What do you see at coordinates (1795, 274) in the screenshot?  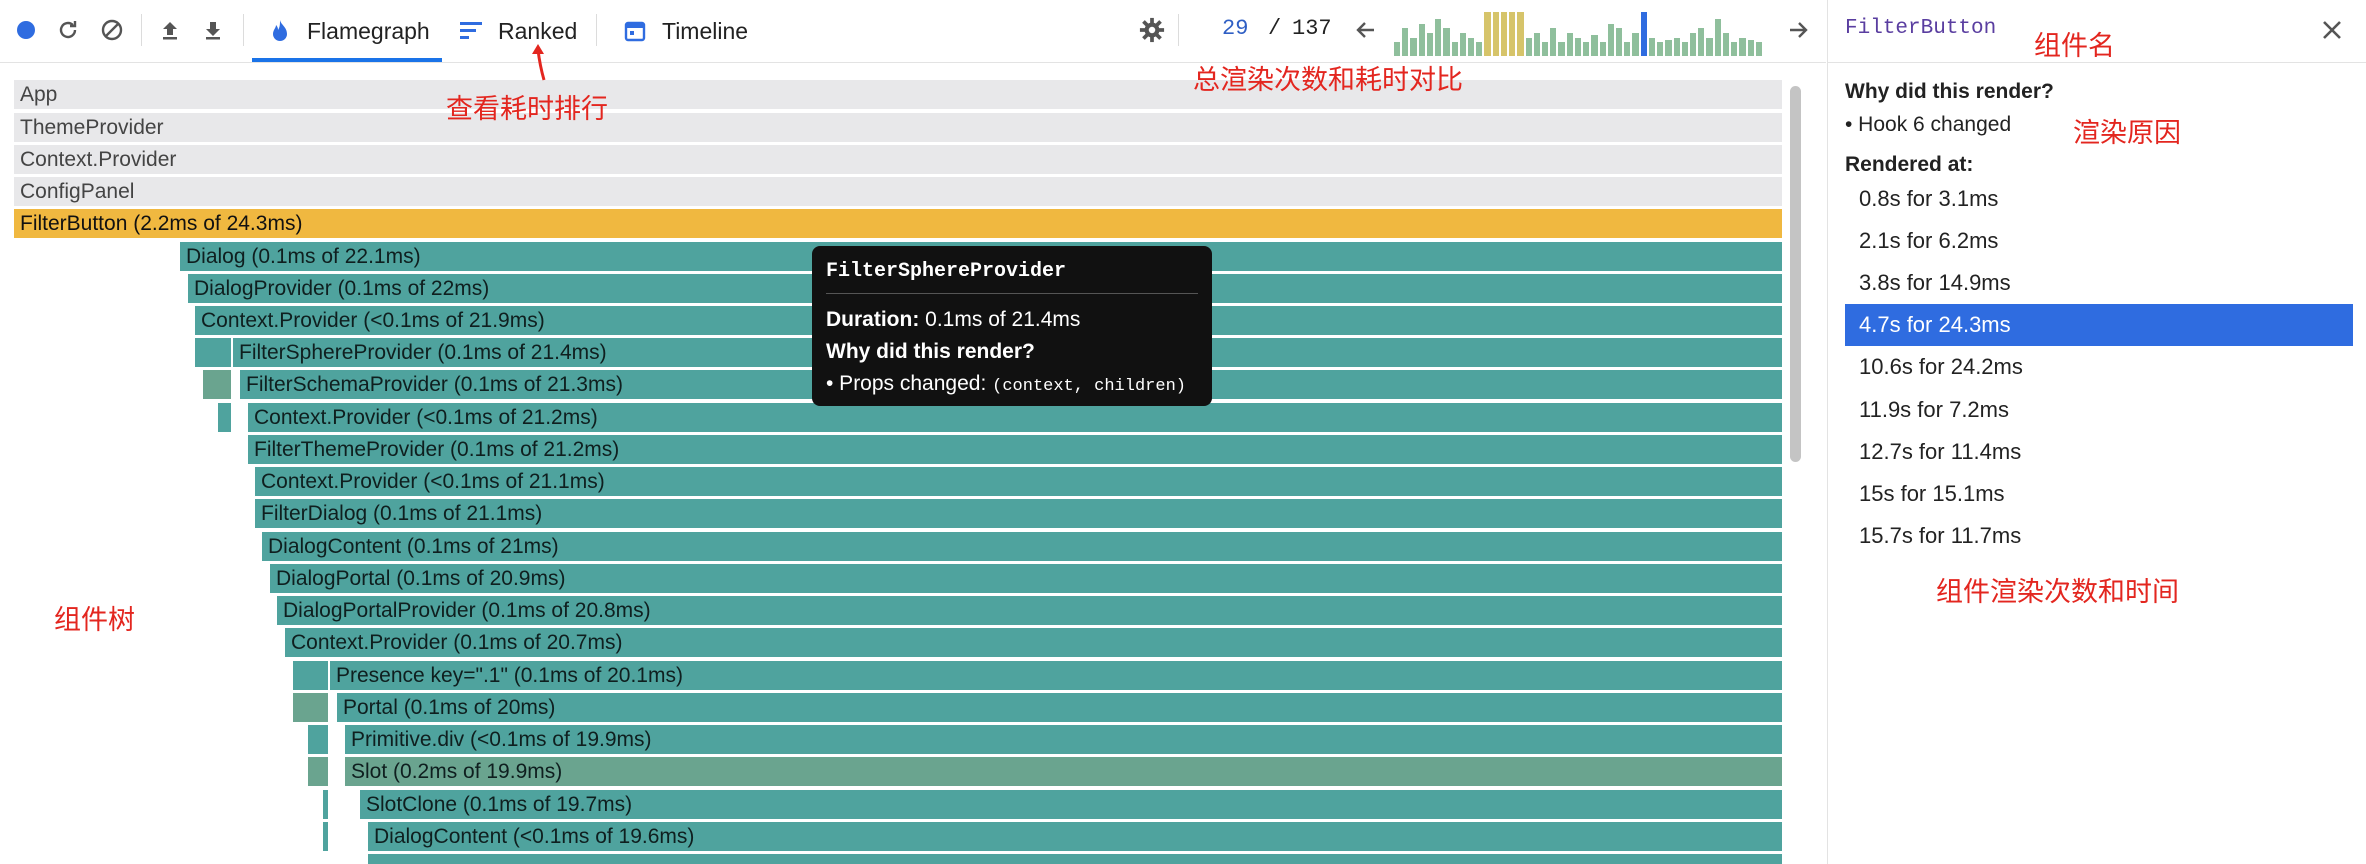 I see `scrollbar-thumb` at bounding box center [1795, 274].